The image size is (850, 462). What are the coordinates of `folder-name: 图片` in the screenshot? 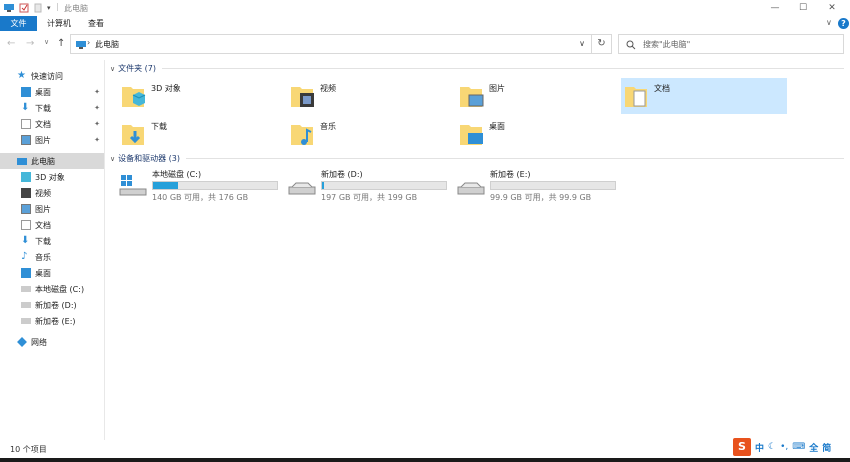 It's located at (497, 88).